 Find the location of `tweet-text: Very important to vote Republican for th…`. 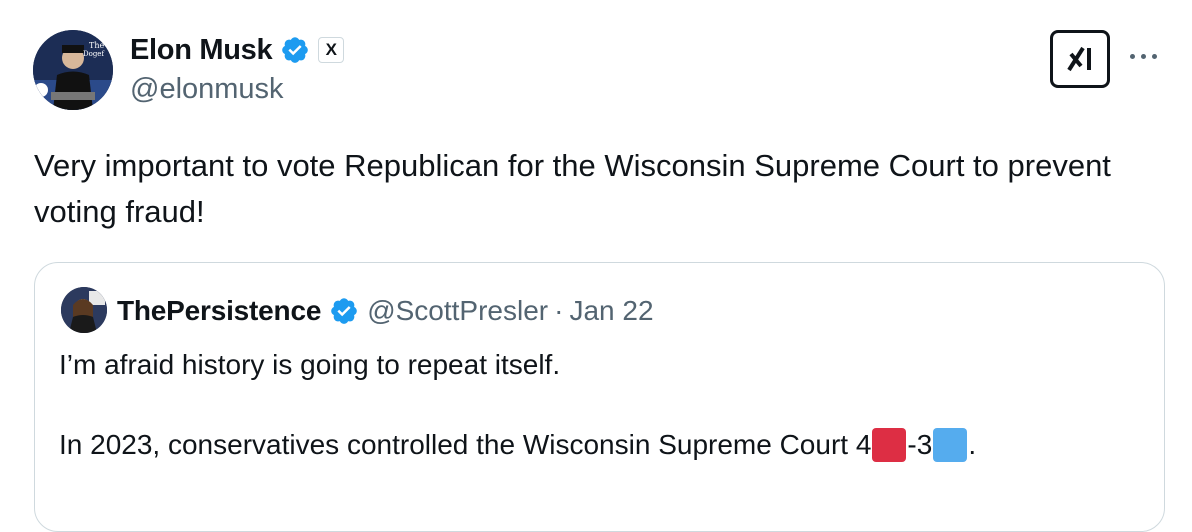

tweet-text: Very important to vote Republican for th… is located at coordinates (572, 188).